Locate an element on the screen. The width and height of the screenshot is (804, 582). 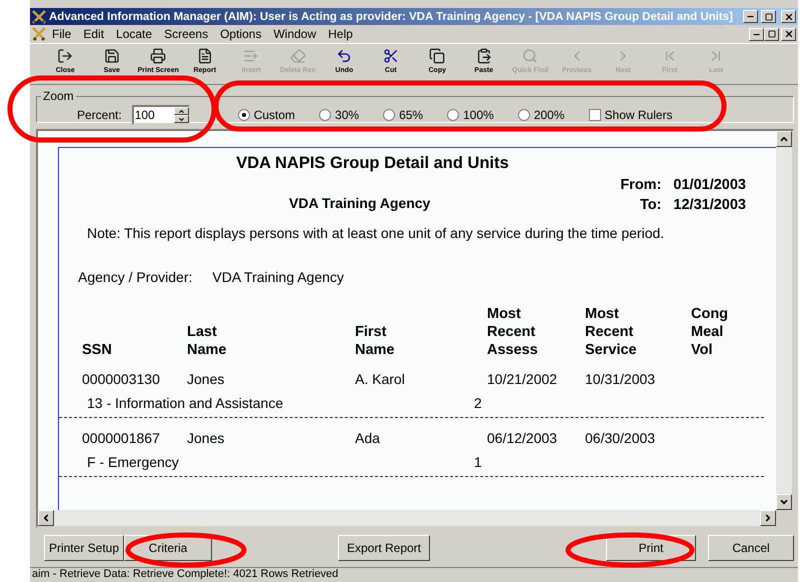
exit-icon is located at coordinates (65, 56).